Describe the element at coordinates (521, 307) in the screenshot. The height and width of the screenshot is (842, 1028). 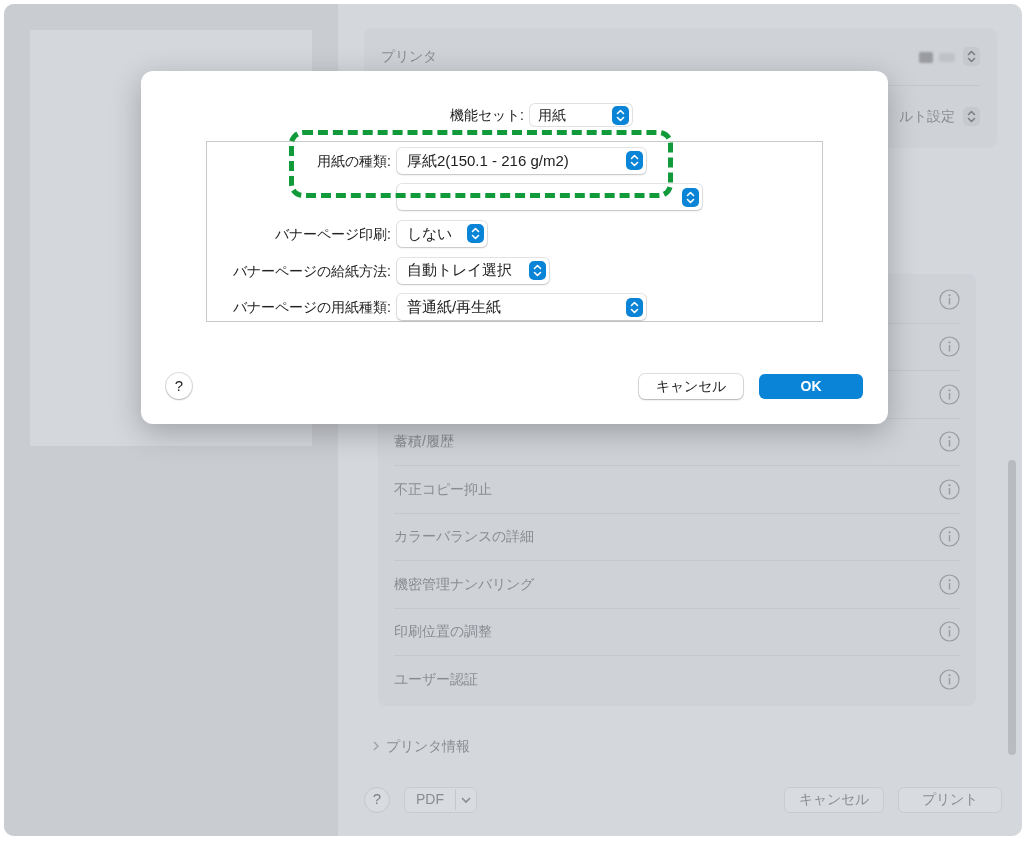
I see `setting-popup: 普通紙/再生紙` at that location.